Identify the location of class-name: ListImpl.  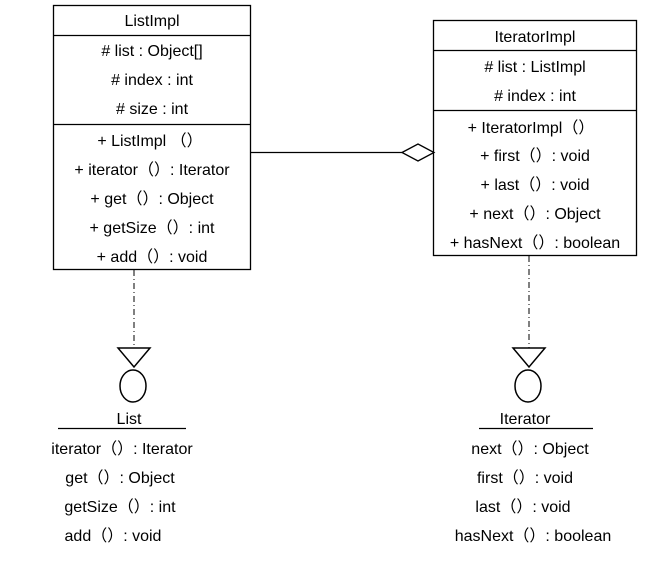
(151, 21).